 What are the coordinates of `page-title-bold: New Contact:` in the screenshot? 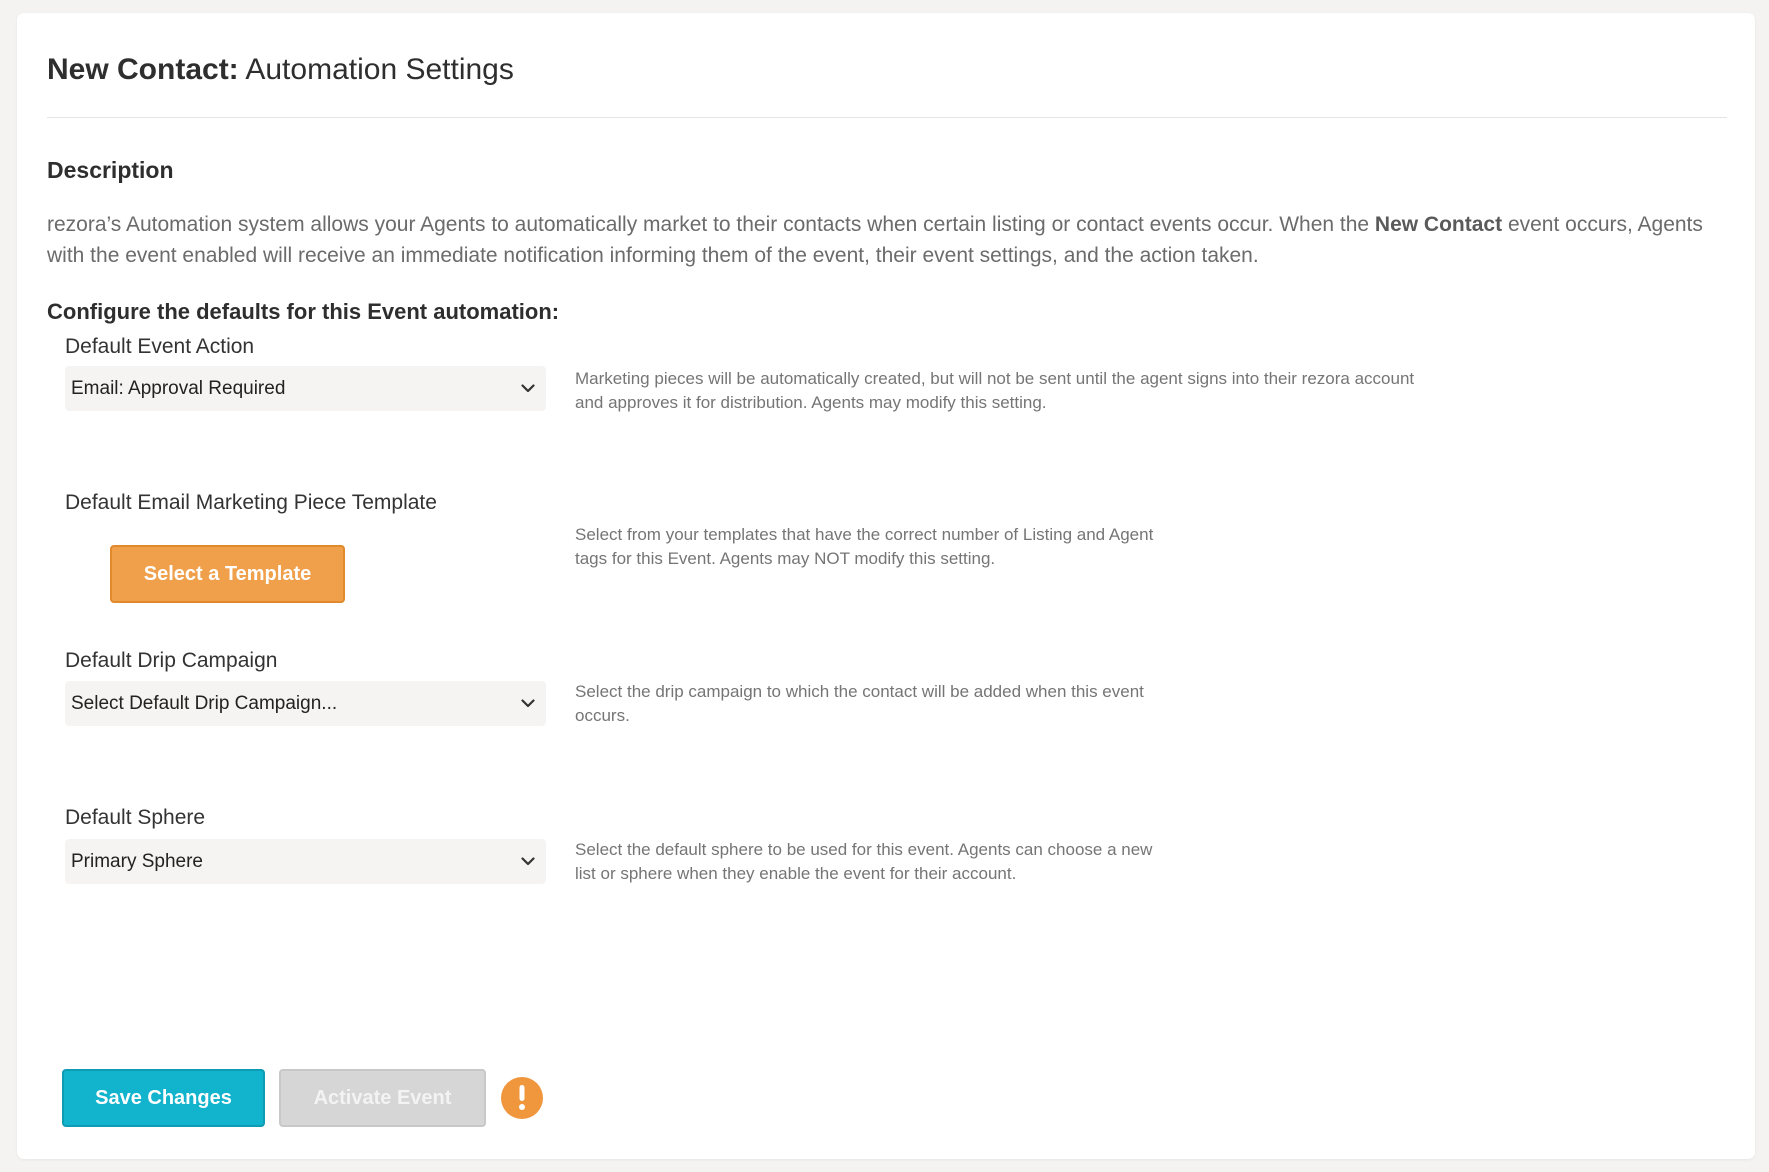 It's located at (143, 69).